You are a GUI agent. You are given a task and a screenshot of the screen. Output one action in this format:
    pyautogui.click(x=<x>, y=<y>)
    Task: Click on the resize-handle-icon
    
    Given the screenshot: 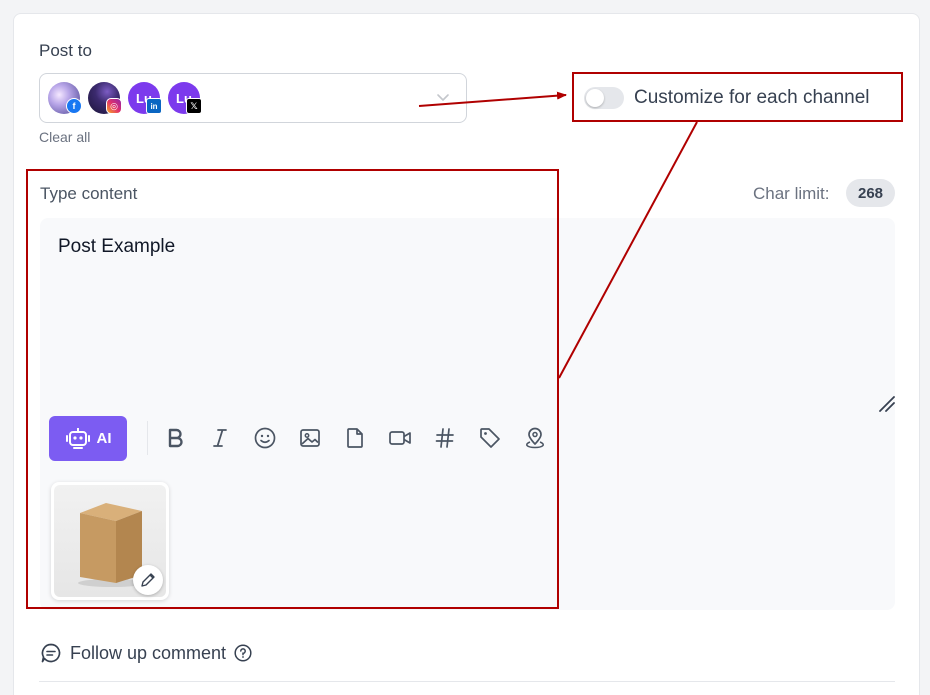 What is the action you would take?
    pyautogui.click(x=887, y=404)
    